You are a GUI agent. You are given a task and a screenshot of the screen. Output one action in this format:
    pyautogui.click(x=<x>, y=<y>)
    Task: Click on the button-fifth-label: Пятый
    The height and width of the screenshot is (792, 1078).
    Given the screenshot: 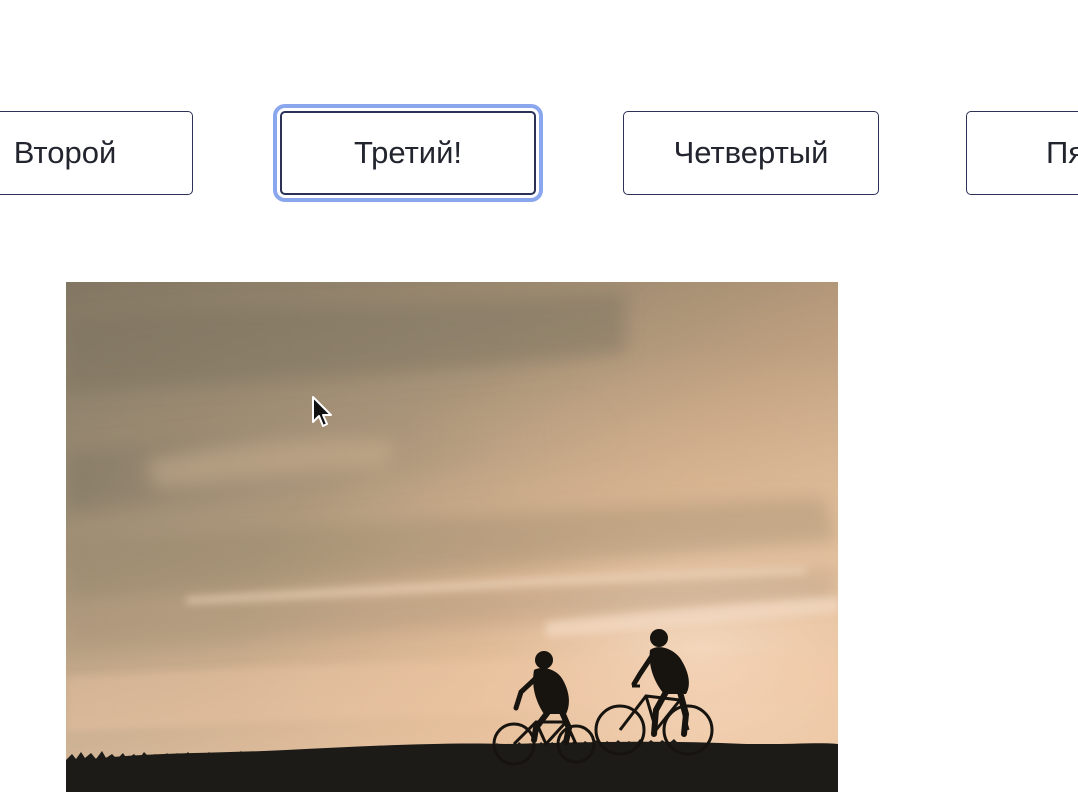 What is the action you would take?
    pyautogui.click(x=1062, y=152)
    